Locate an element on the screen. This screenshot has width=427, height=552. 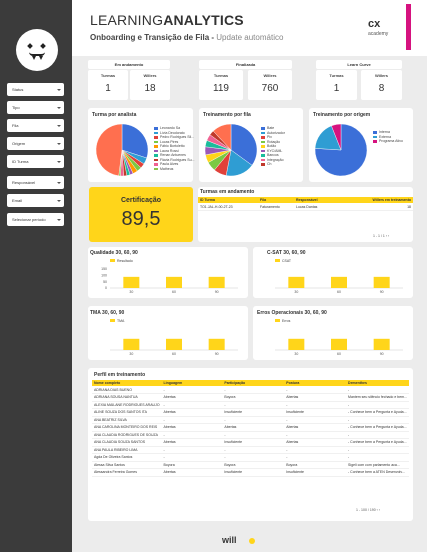
table-cell: Alessandra Ferreira Gomes is located at coordinates (127, 472).